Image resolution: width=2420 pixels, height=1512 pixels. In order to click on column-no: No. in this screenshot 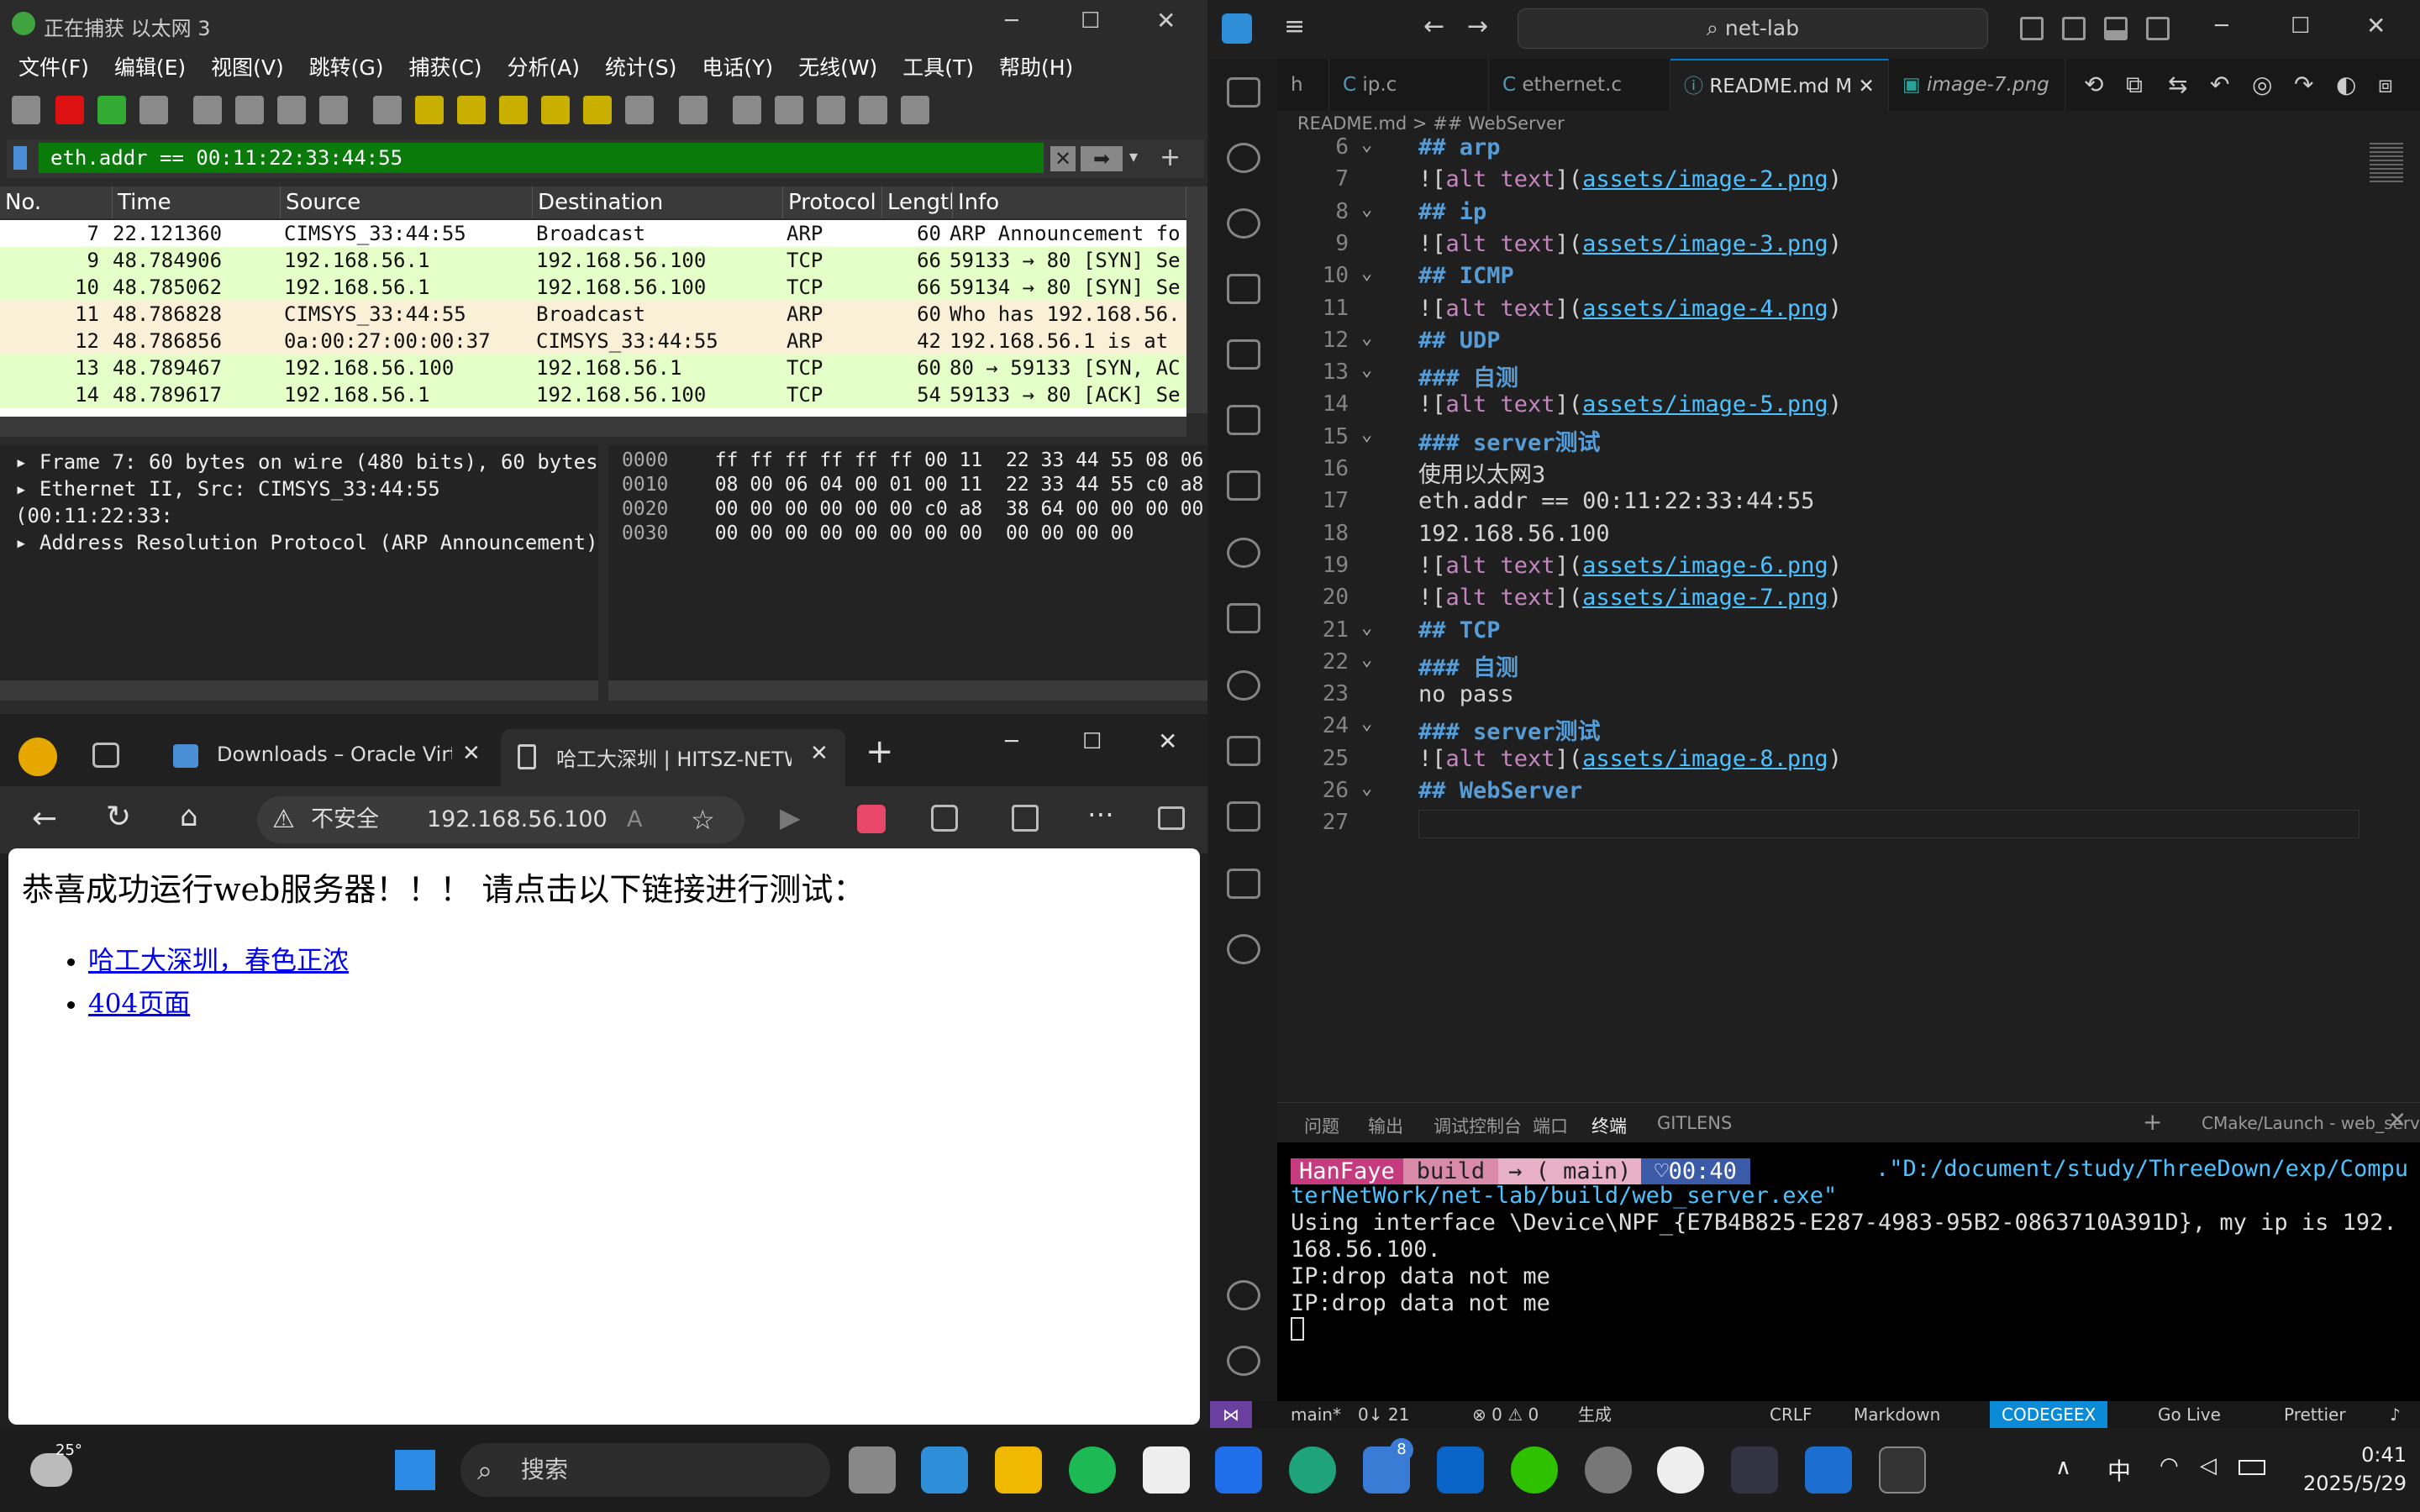, I will do `click(56, 202)`.